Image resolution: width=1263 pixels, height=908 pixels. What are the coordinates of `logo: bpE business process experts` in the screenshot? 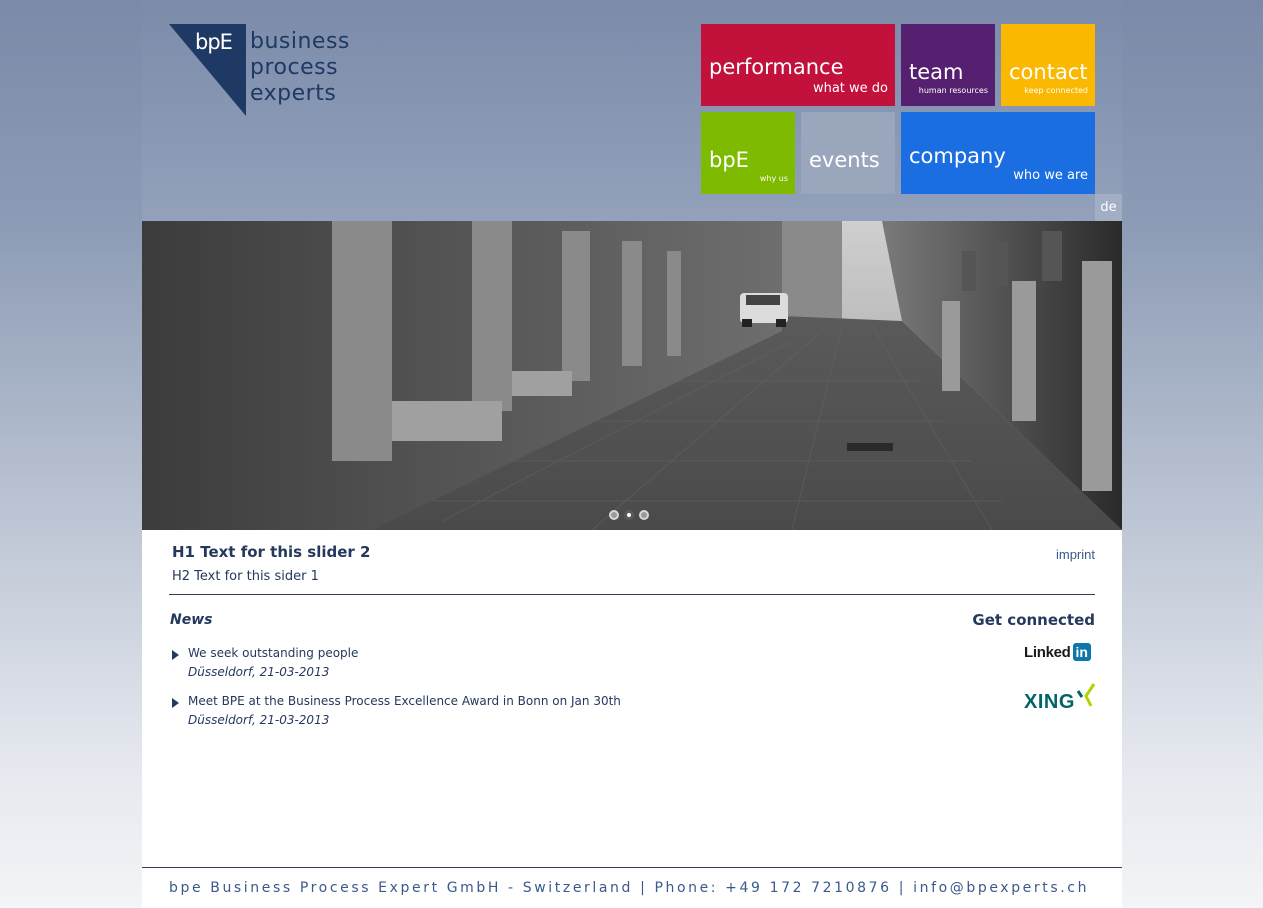 It's located at (260, 70).